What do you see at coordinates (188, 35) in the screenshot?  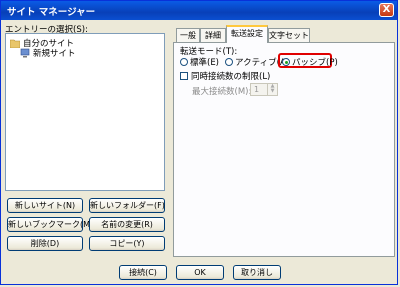 I see `tab-general: 一般` at bounding box center [188, 35].